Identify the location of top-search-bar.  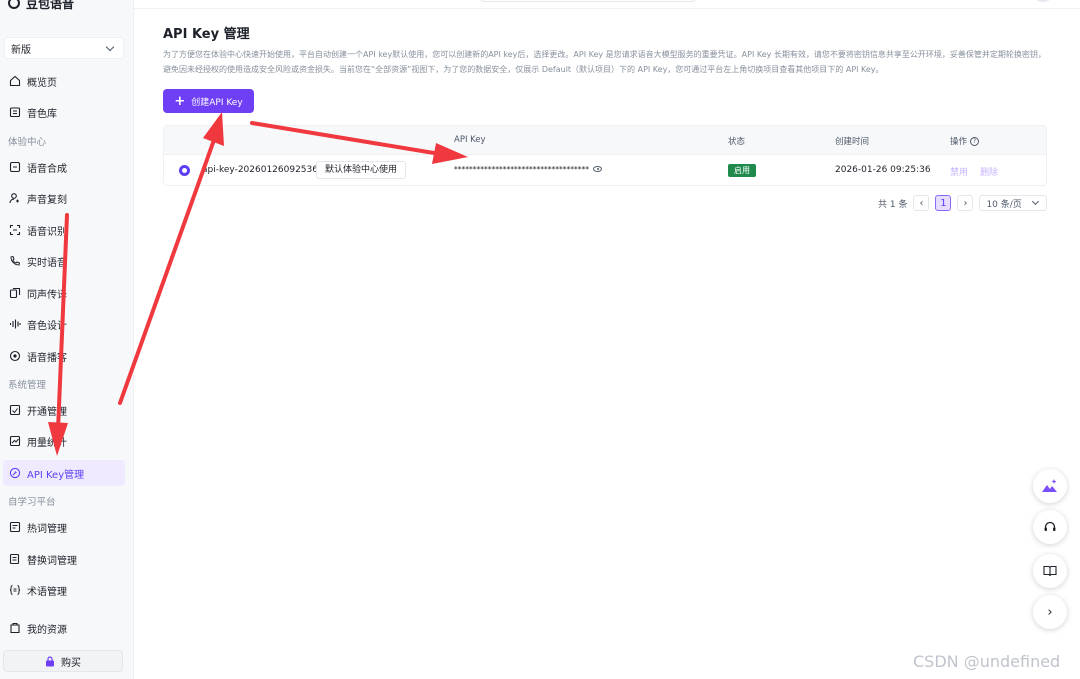
(588, 1).